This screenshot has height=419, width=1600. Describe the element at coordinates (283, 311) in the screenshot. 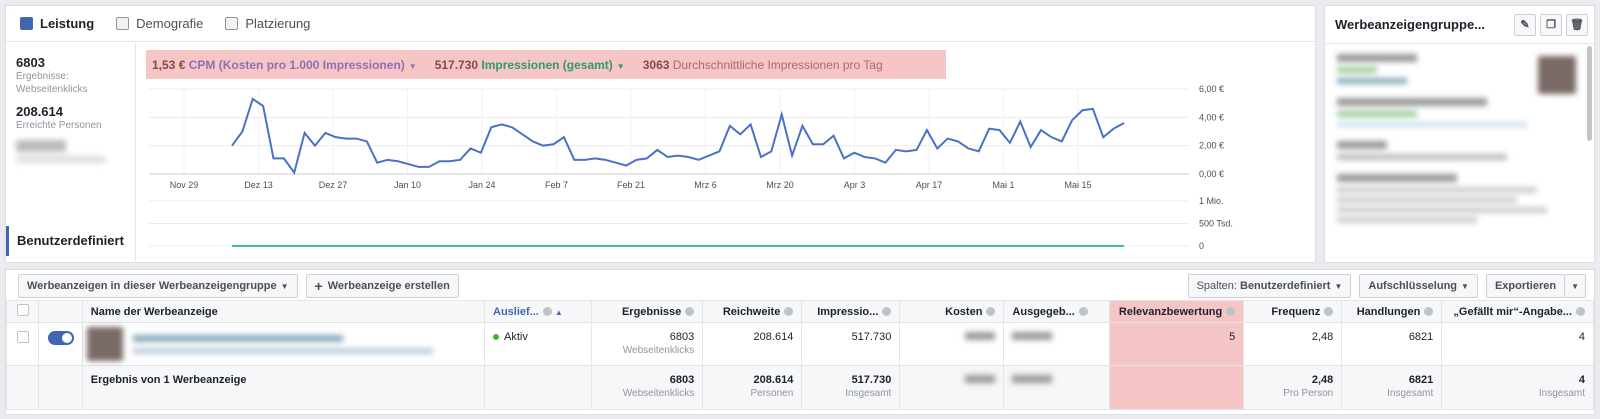

I see `col-name: Name der Werbeanzeige` at that location.